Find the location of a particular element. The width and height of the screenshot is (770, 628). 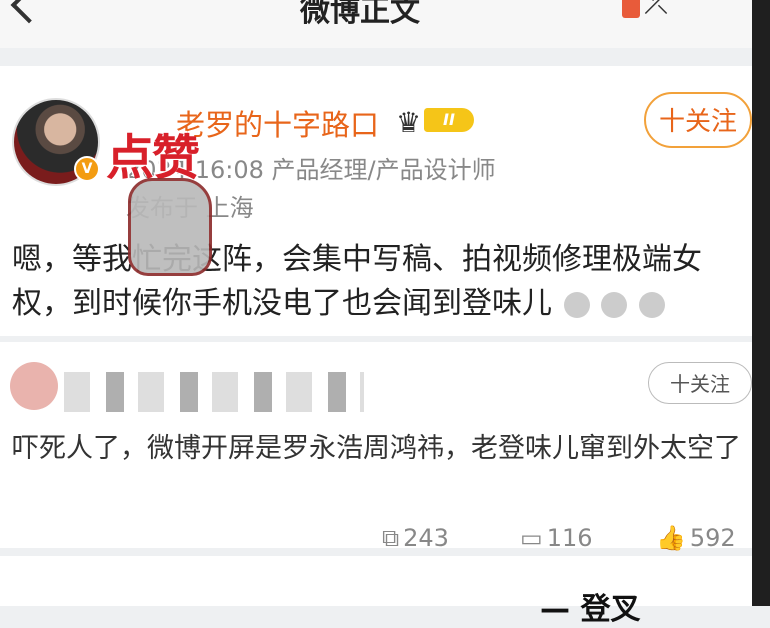

back-icon is located at coordinates (29, 12).